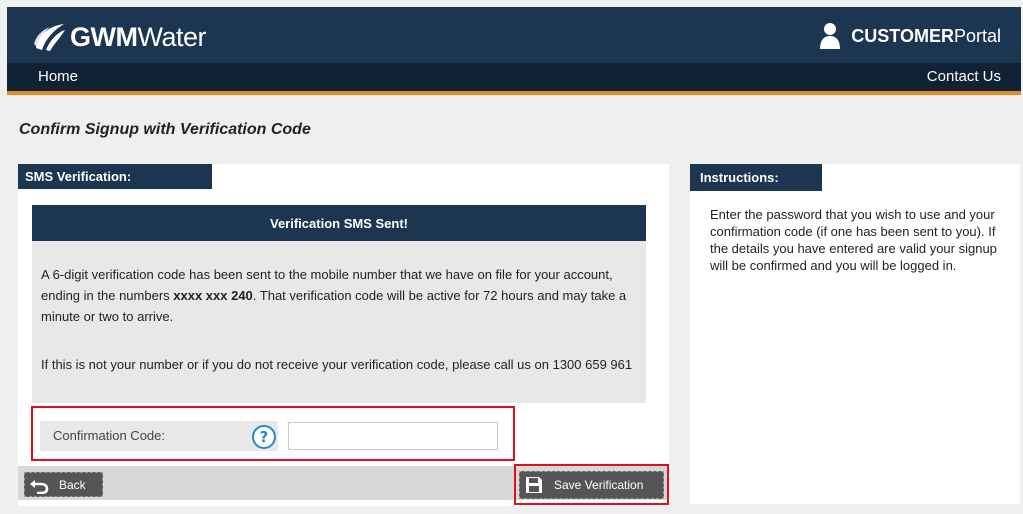 The width and height of the screenshot is (1023, 514). I want to click on save-button-highlight: Save Verification, so click(591, 484).